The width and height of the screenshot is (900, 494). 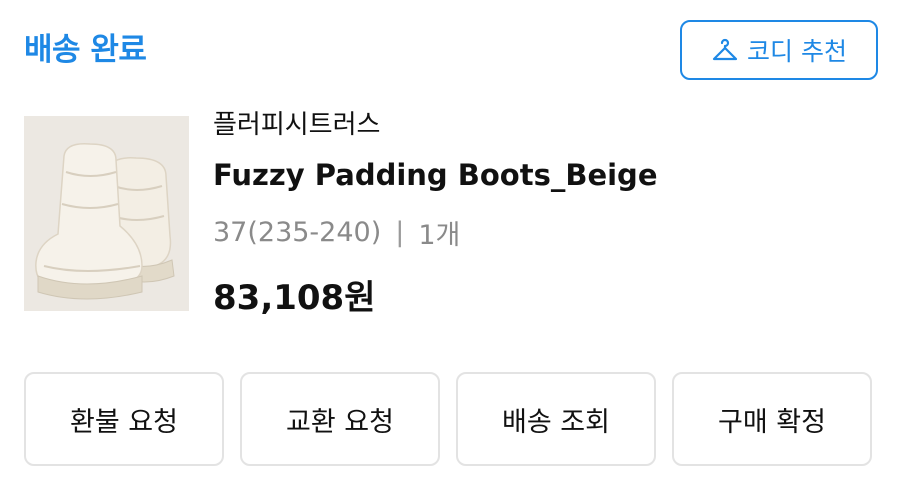 I want to click on delivery-status: 배송 완료, so click(x=85, y=50).